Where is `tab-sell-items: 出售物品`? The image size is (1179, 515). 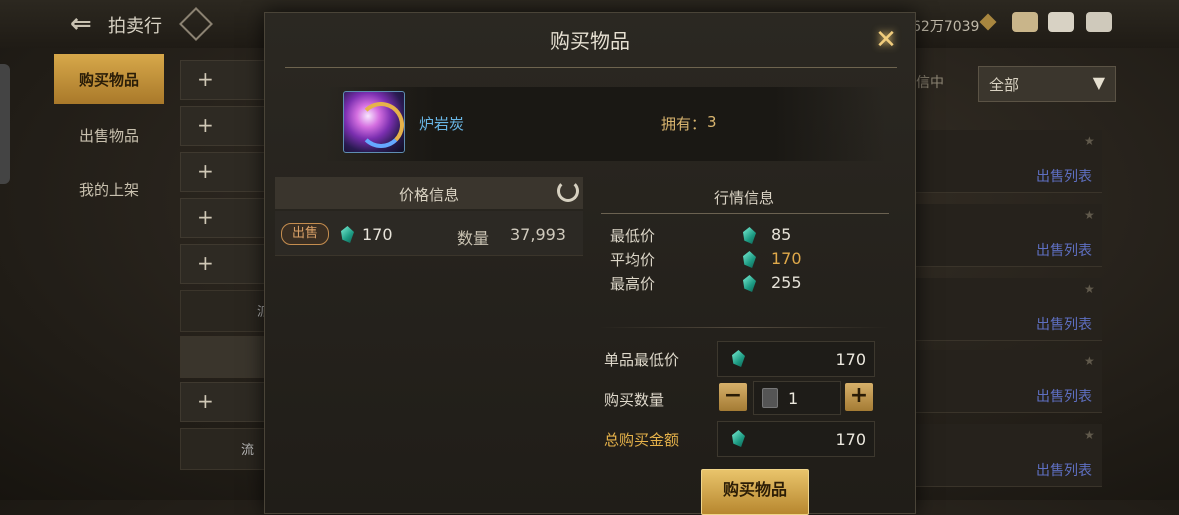 tab-sell-items: 出售物品 is located at coordinates (109, 135).